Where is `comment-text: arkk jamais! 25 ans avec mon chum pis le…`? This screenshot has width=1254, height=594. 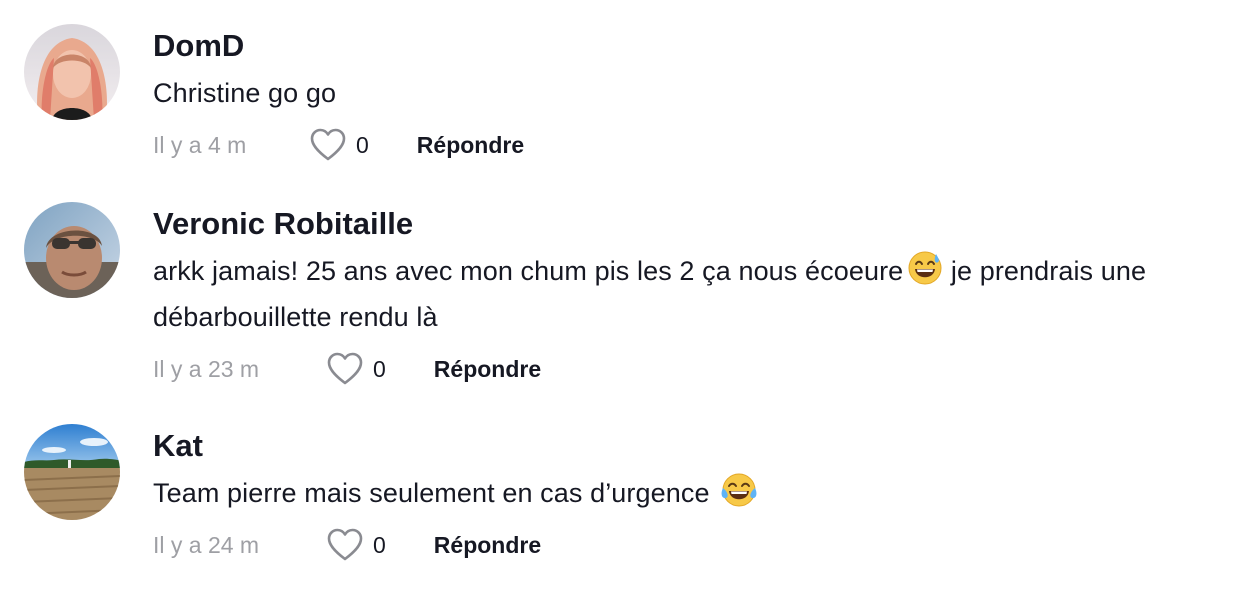 comment-text: arkk jamais! 25 ans avec mon chum pis le… is located at coordinates (698, 294).